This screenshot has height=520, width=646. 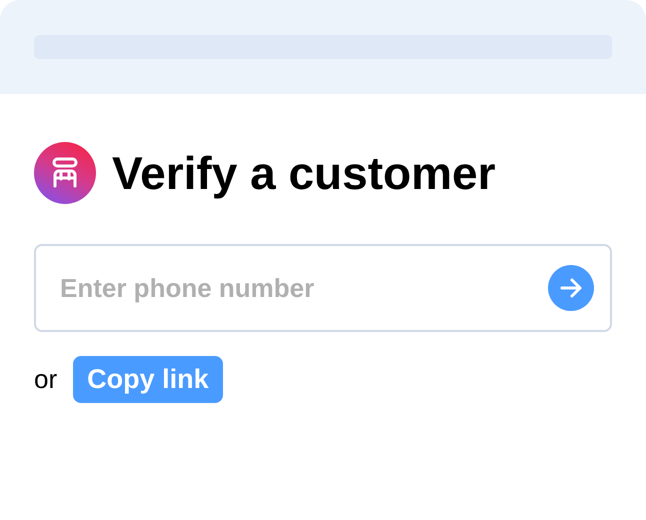 I want to click on or-label: or, so click(x=46, y=379).